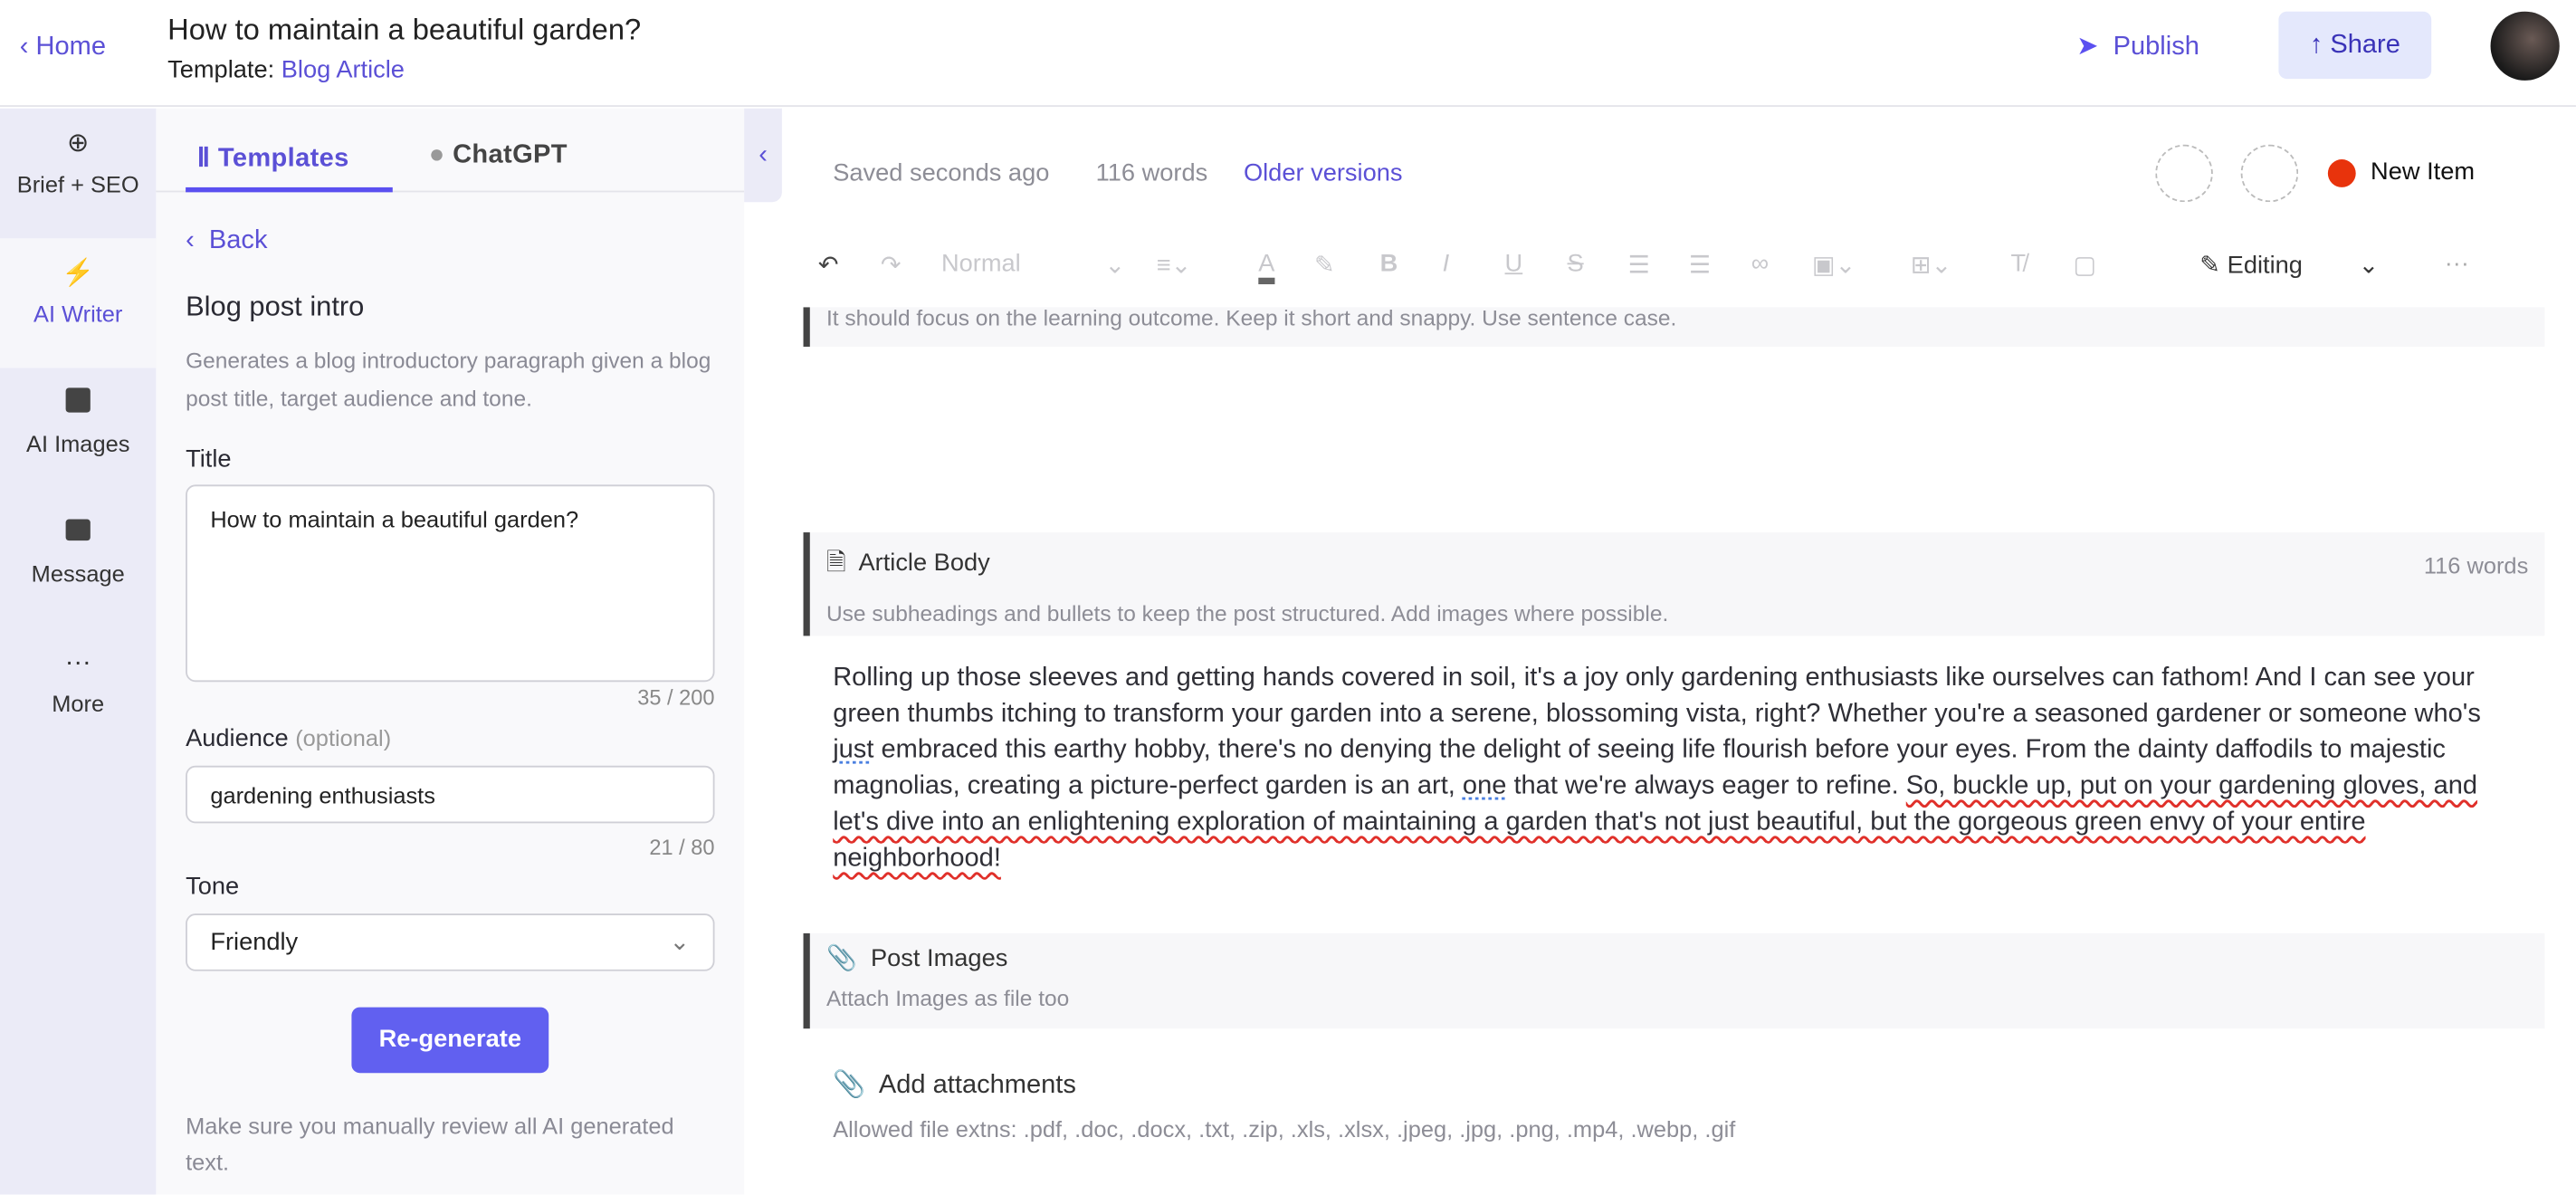  I want to click on audience-input: gardening enthusiasts, so click(450, 794).